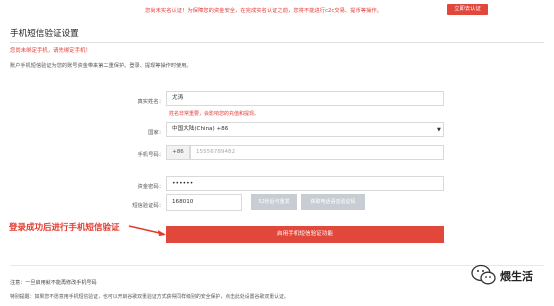  Describe the element at coordinates (274, 202) in the screenshot. I see `resend-countdown-button: 52秒后可重发` at that location.